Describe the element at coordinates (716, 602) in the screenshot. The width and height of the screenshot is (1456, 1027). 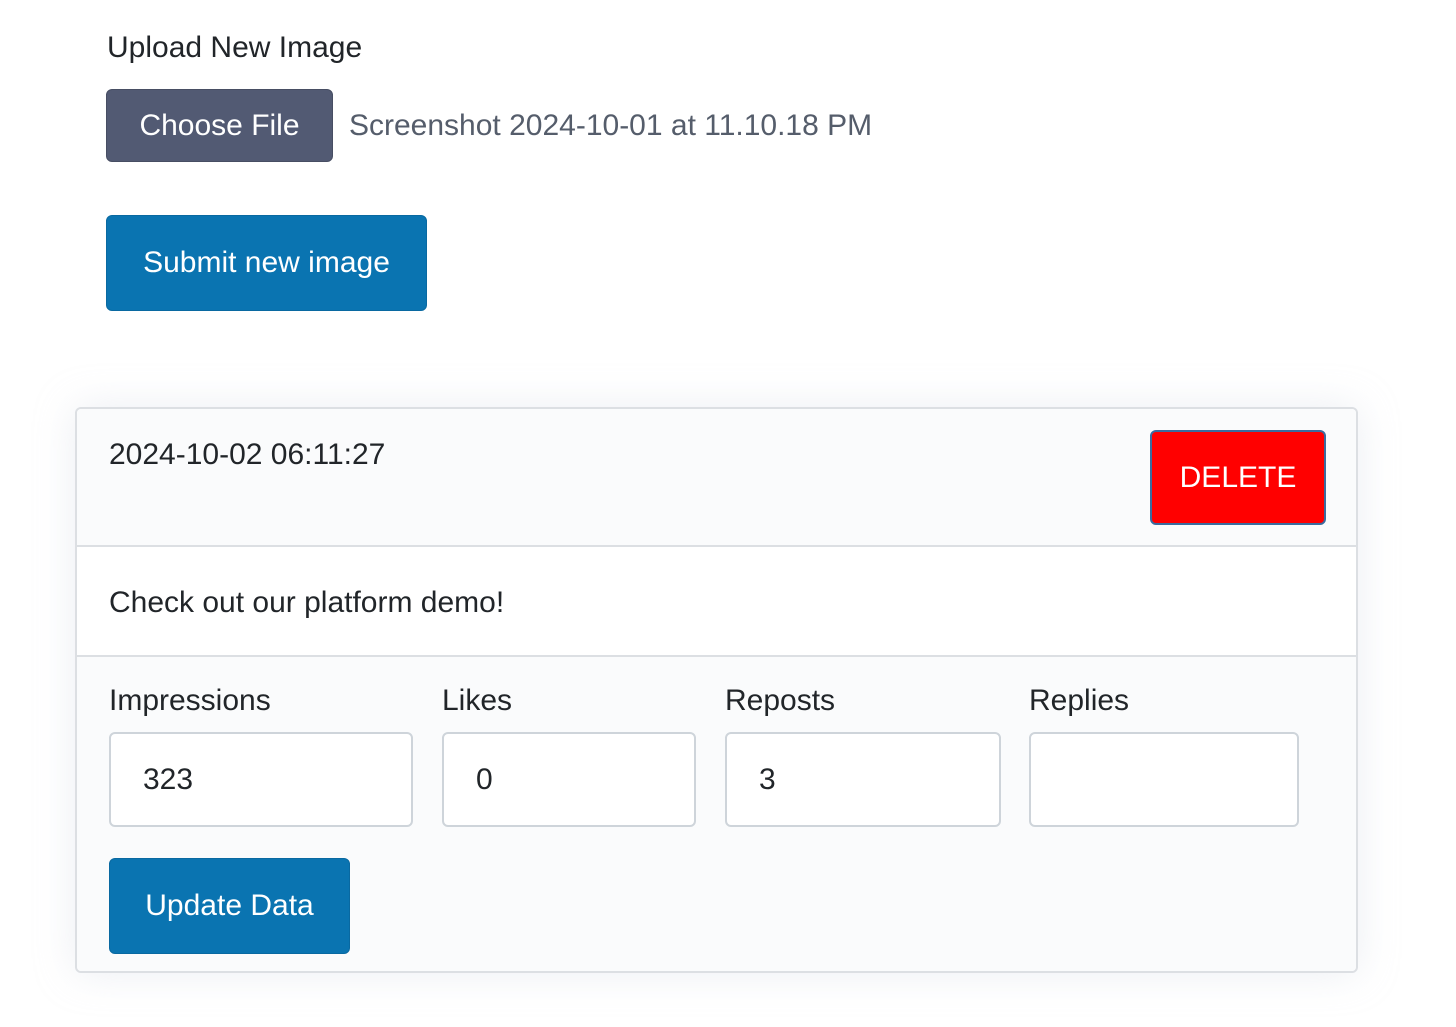
I see `post-card-body: Check out our platform demo!` at that location.